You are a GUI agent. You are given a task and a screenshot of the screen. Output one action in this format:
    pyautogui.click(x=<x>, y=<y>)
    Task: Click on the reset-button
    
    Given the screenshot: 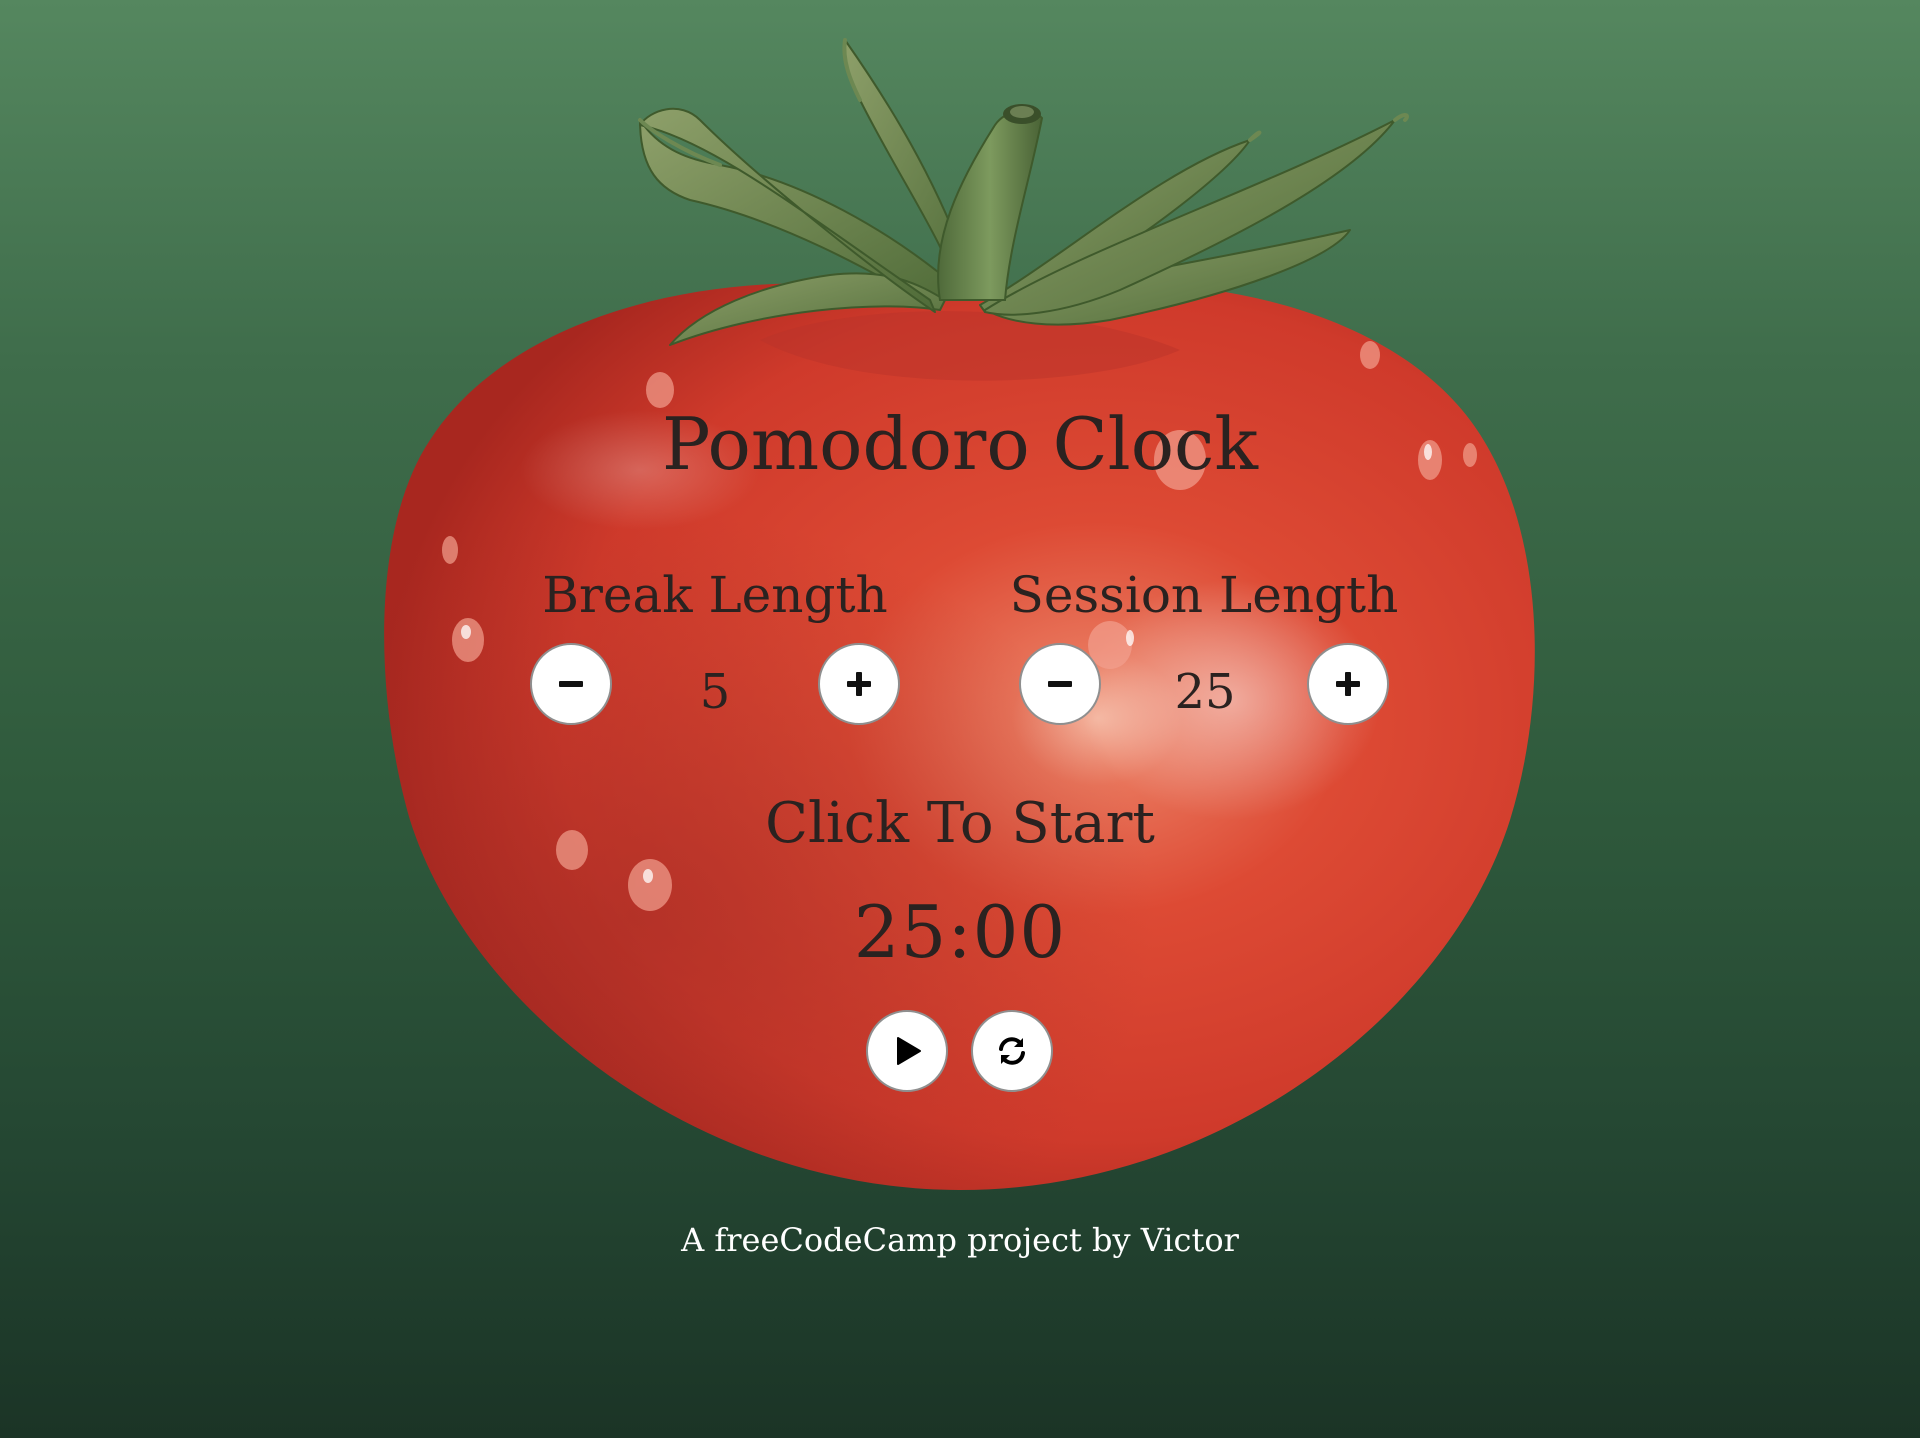 What is the action you would take?
    pyautogui.click(x=1012, y=1051)
    